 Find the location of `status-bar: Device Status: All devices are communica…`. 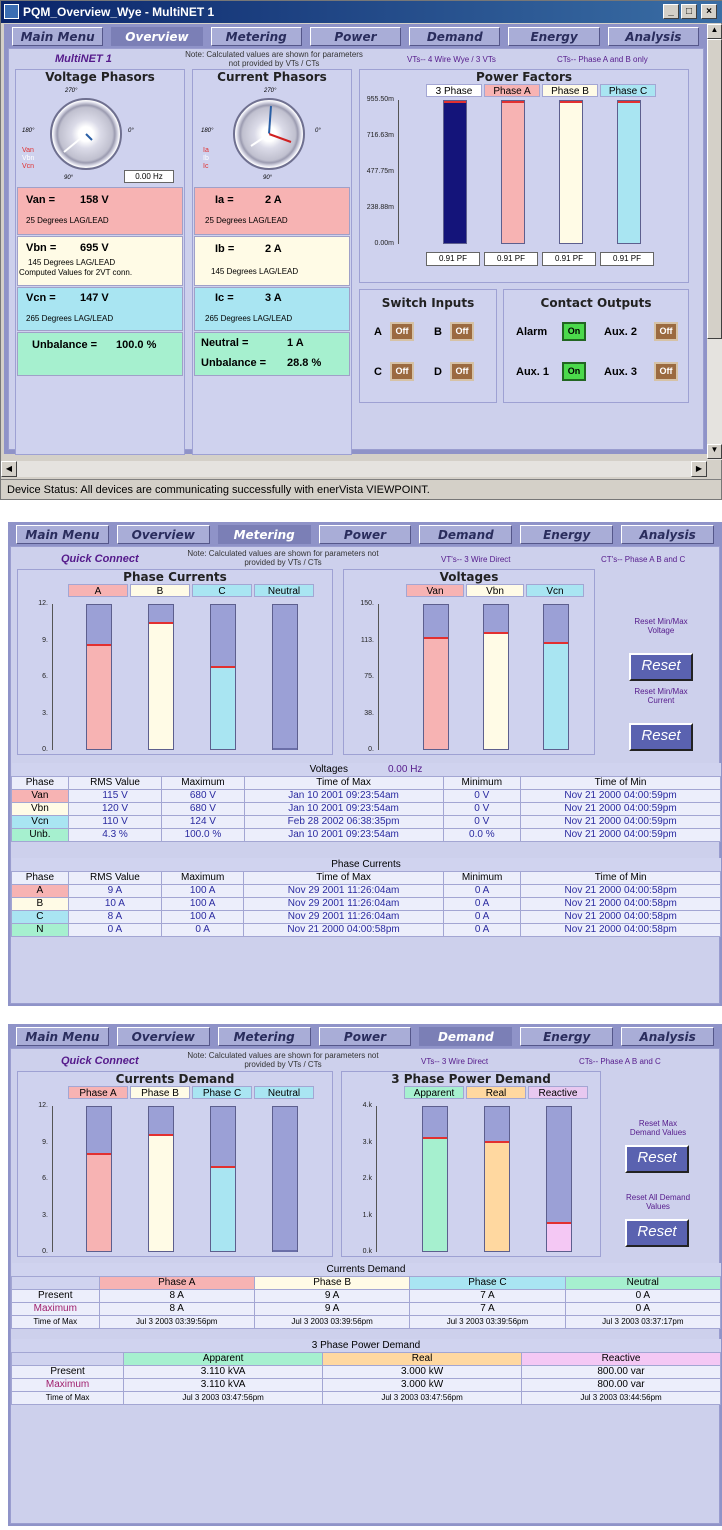

status-bar: Device Status: All devices are communica… is located at coordinates (361, 489).